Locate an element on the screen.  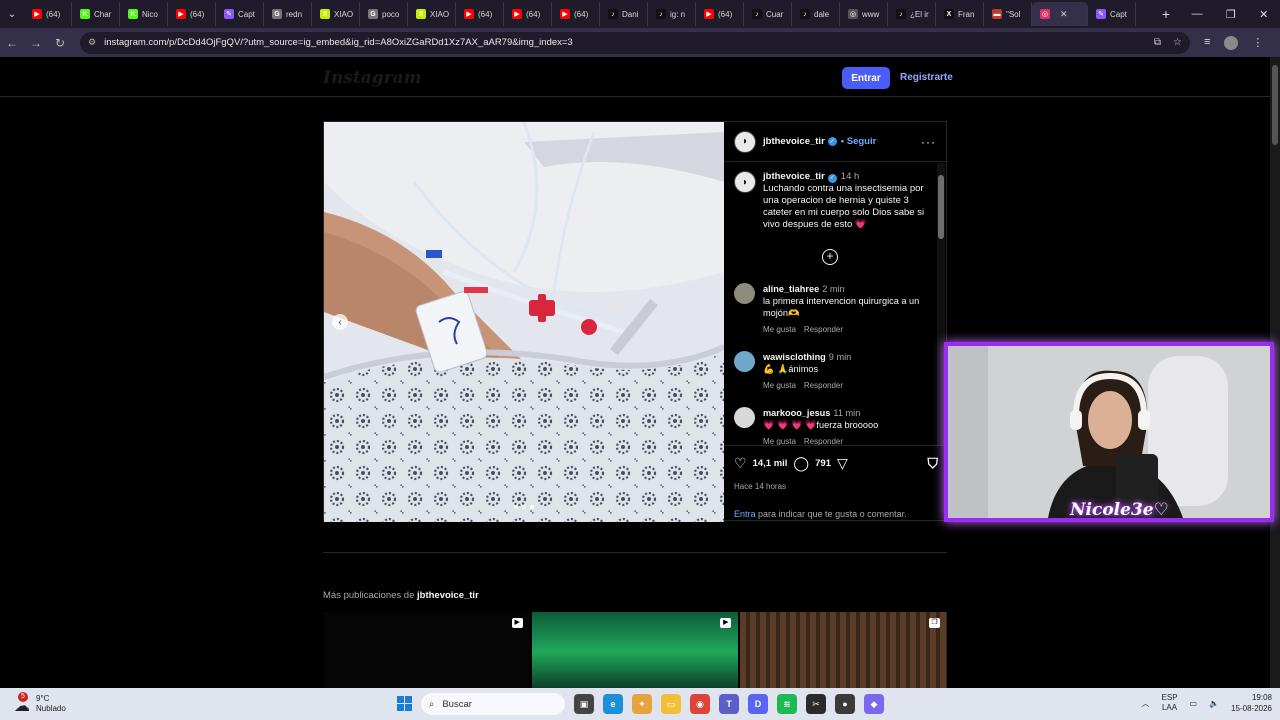
browser-tab: ♪ ig: n is located at coordinates (672, 14).